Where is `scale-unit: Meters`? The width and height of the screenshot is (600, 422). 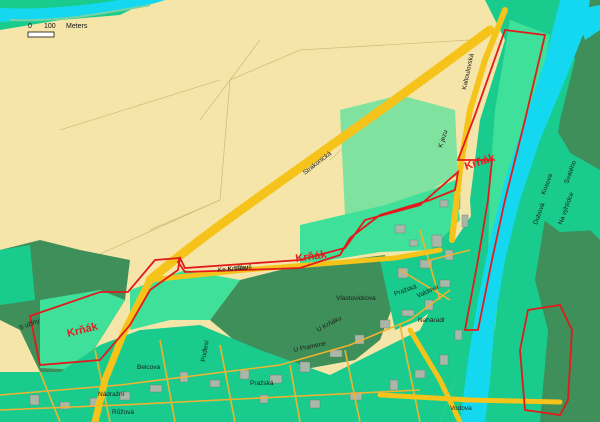 scale-unit: Meters is located at coordinates (77, 26).